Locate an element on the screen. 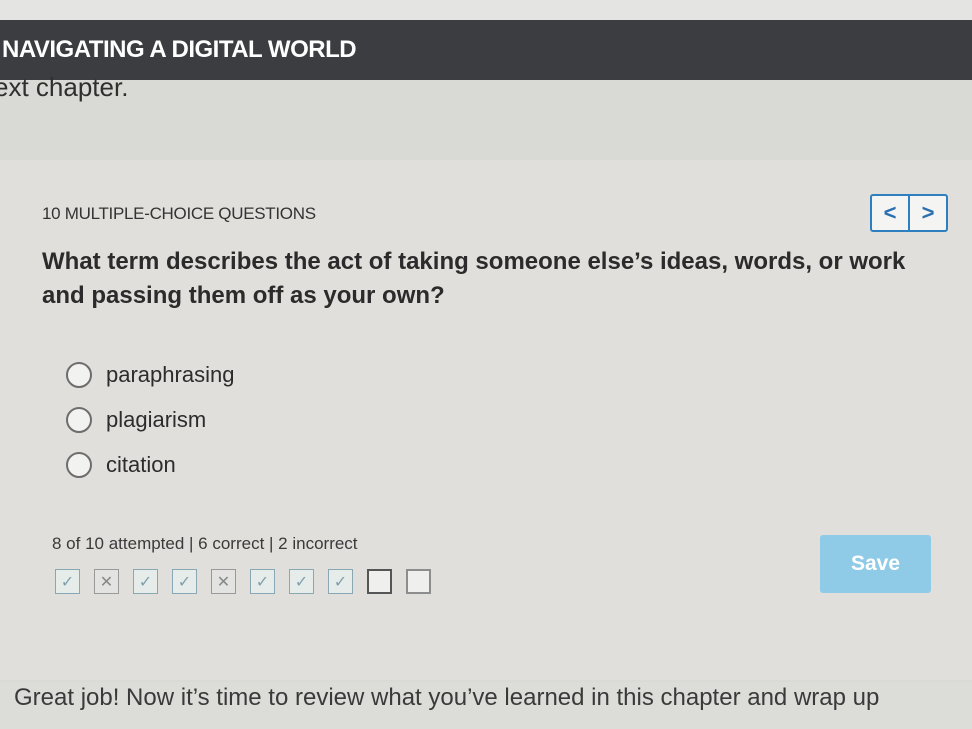  top-strip is located at coordinates (486, 11).